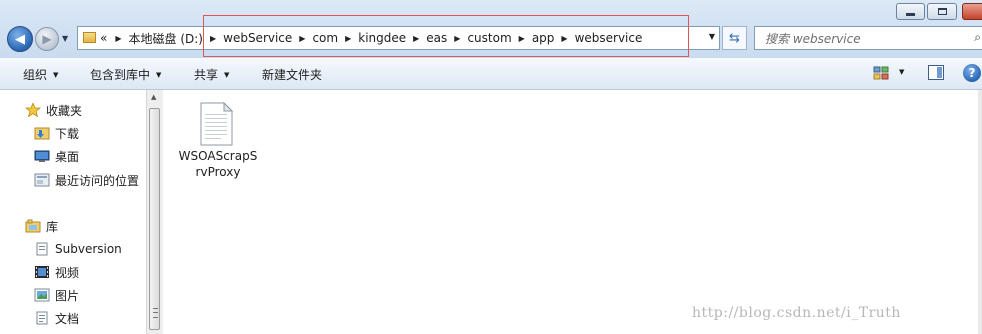 This screenshot has width=982, height=334. What do you see at coordinates (56, 318) in the screenshot?
I see `sidebar-item-documents: 文档` at bounding box center [56, 318].